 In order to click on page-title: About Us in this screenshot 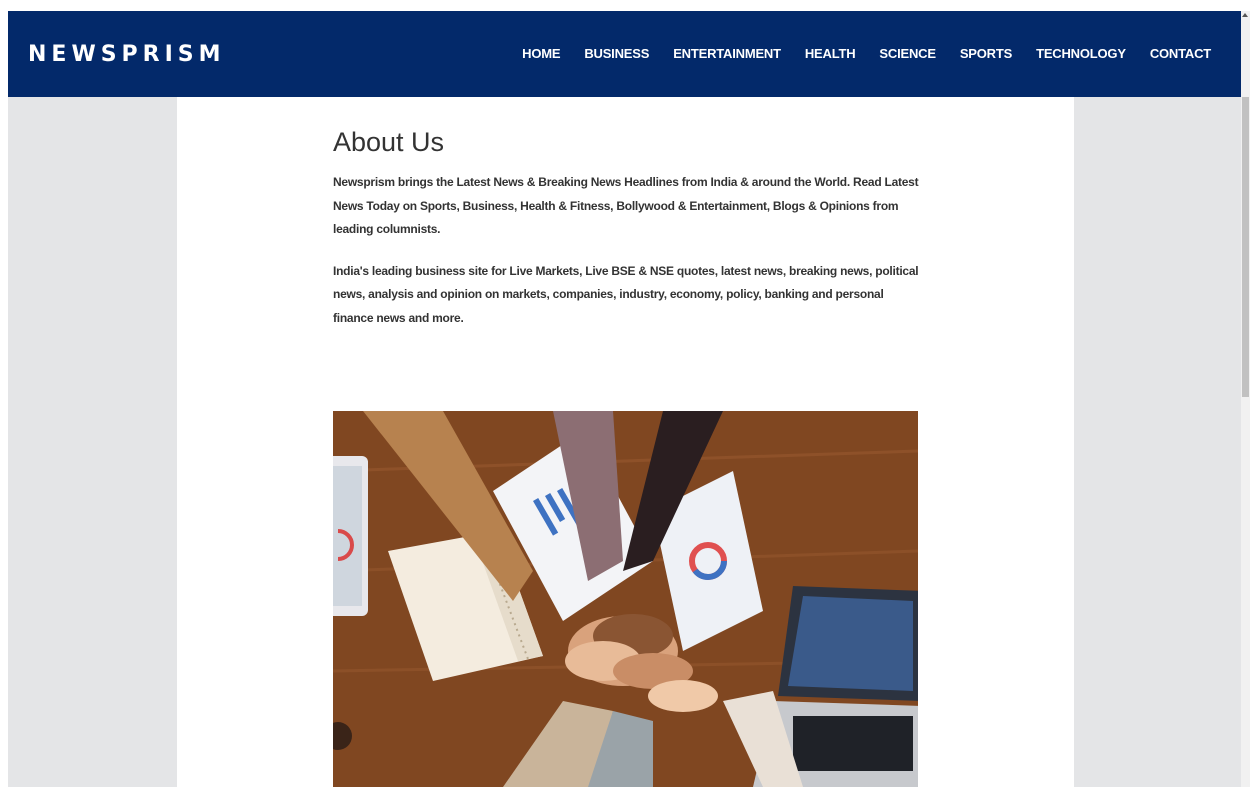, I will do `click(389, 142)`.